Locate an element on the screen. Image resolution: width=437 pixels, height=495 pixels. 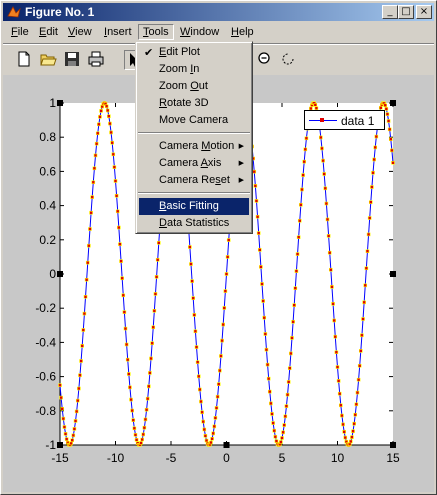
checkmark-icon: ✔ is located at coordinates (149, 52).